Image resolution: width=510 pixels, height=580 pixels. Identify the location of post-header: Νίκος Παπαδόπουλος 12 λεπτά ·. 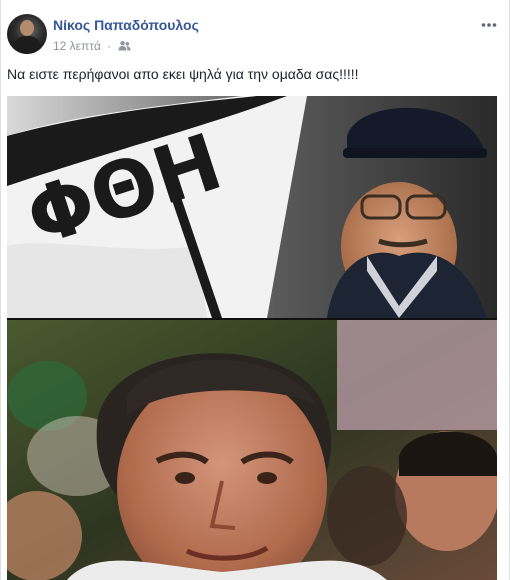
(255, 31).